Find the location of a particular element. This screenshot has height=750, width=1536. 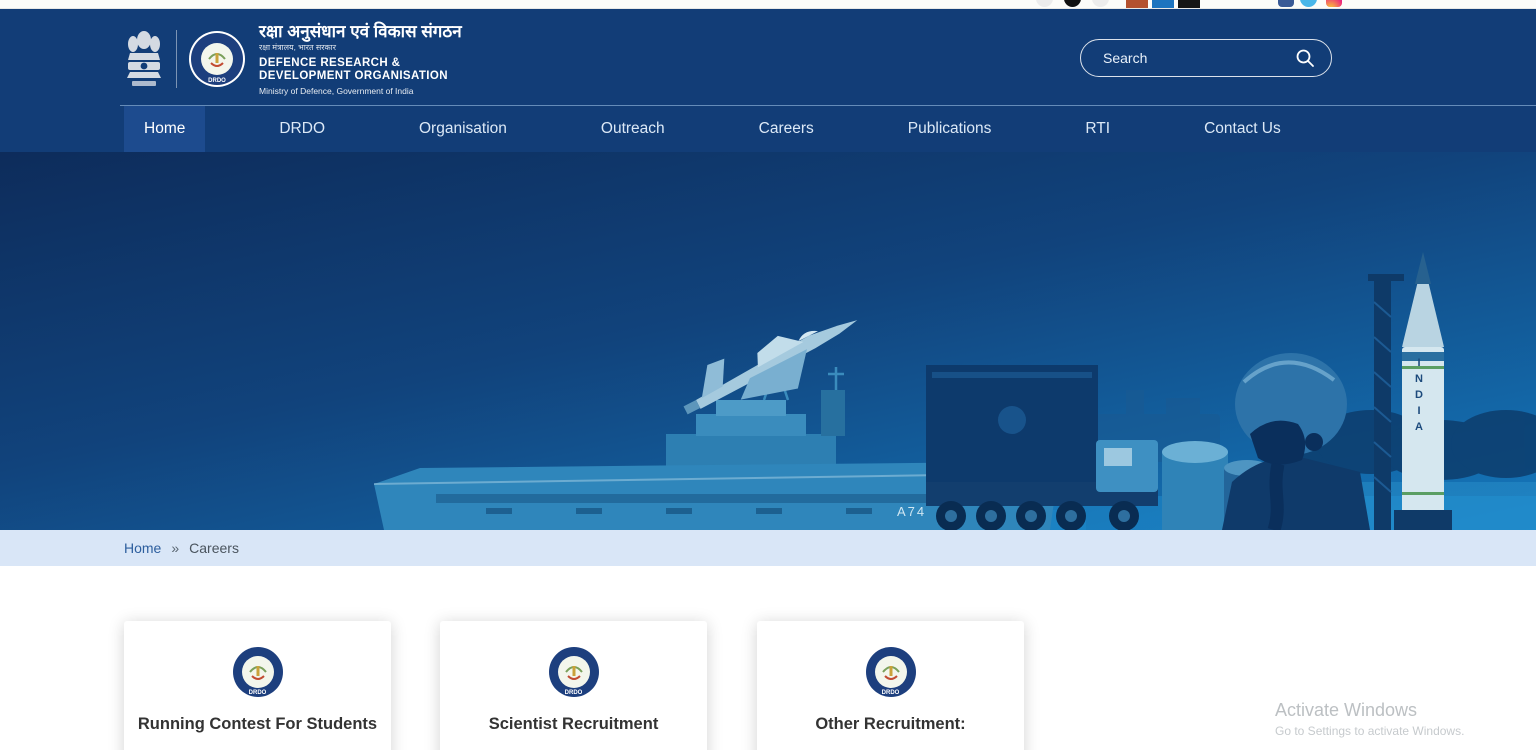

breadcrumb-home-link: Home is located at coordinates (142, 548).